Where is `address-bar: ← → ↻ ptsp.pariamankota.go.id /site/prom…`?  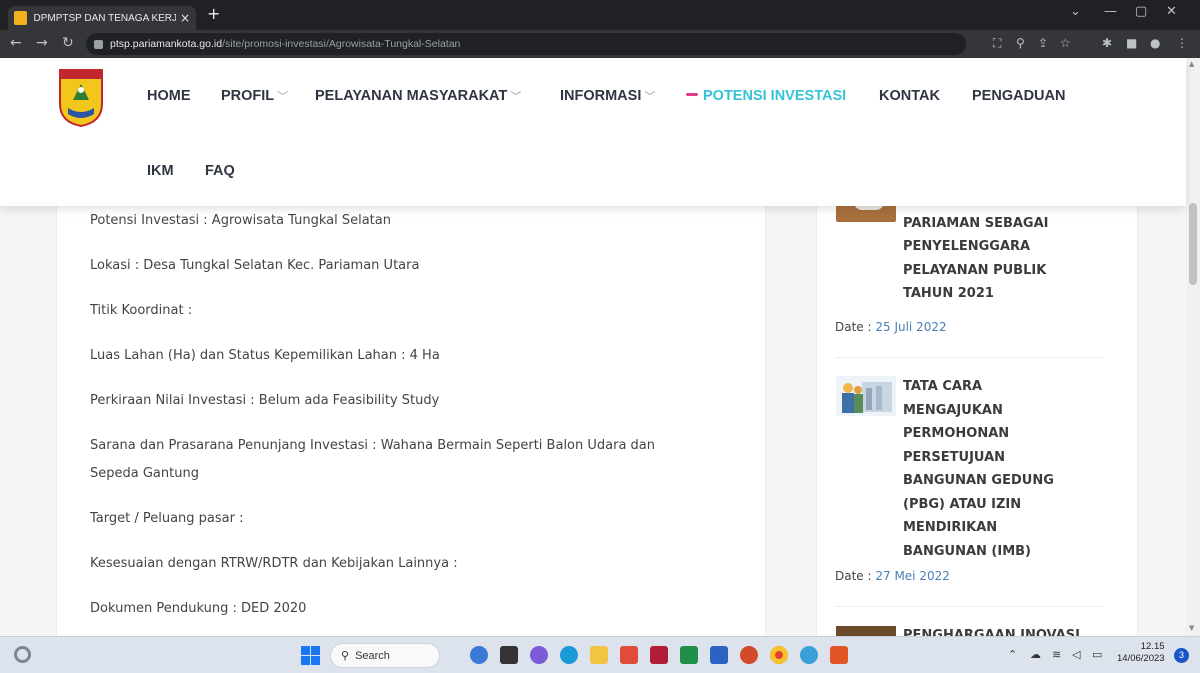 address-bar: ← → ↻ ptsp.pariamankota.go.id /site/prom… is located at coordinates (600, 44).